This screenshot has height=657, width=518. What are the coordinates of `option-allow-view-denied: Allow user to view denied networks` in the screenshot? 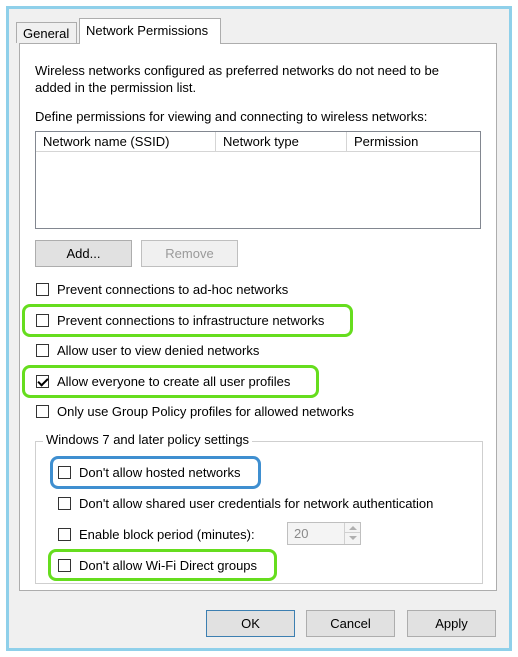 It's located at (147, 350).